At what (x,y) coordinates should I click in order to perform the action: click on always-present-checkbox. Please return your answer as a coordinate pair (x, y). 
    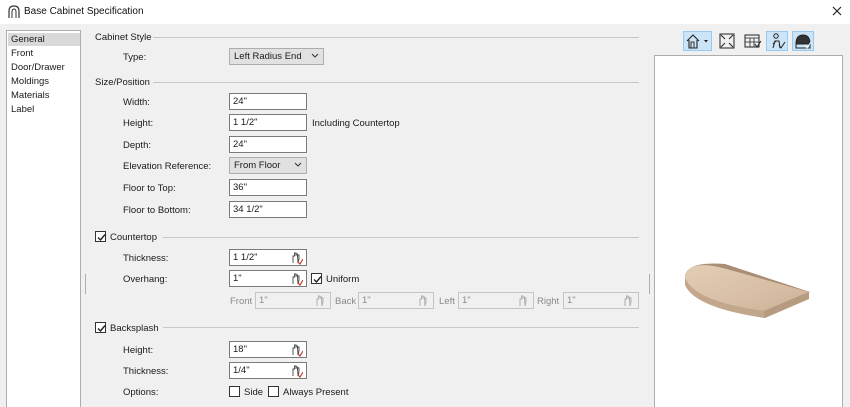
    Looking at the image, I should click on (273, 391).